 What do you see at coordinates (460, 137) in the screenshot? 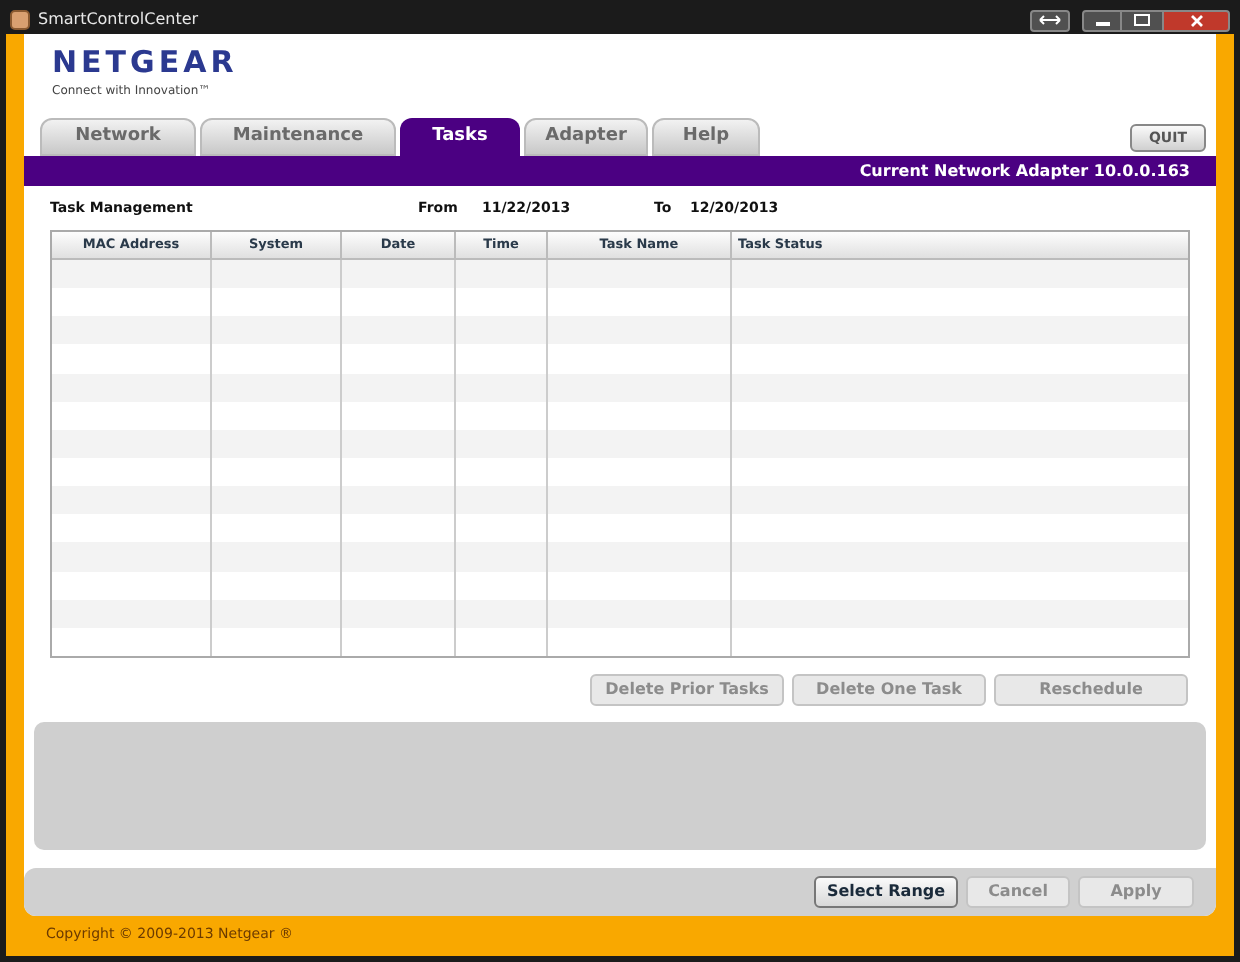
I see `tab: Tasks` at bounding box center [460, 137].